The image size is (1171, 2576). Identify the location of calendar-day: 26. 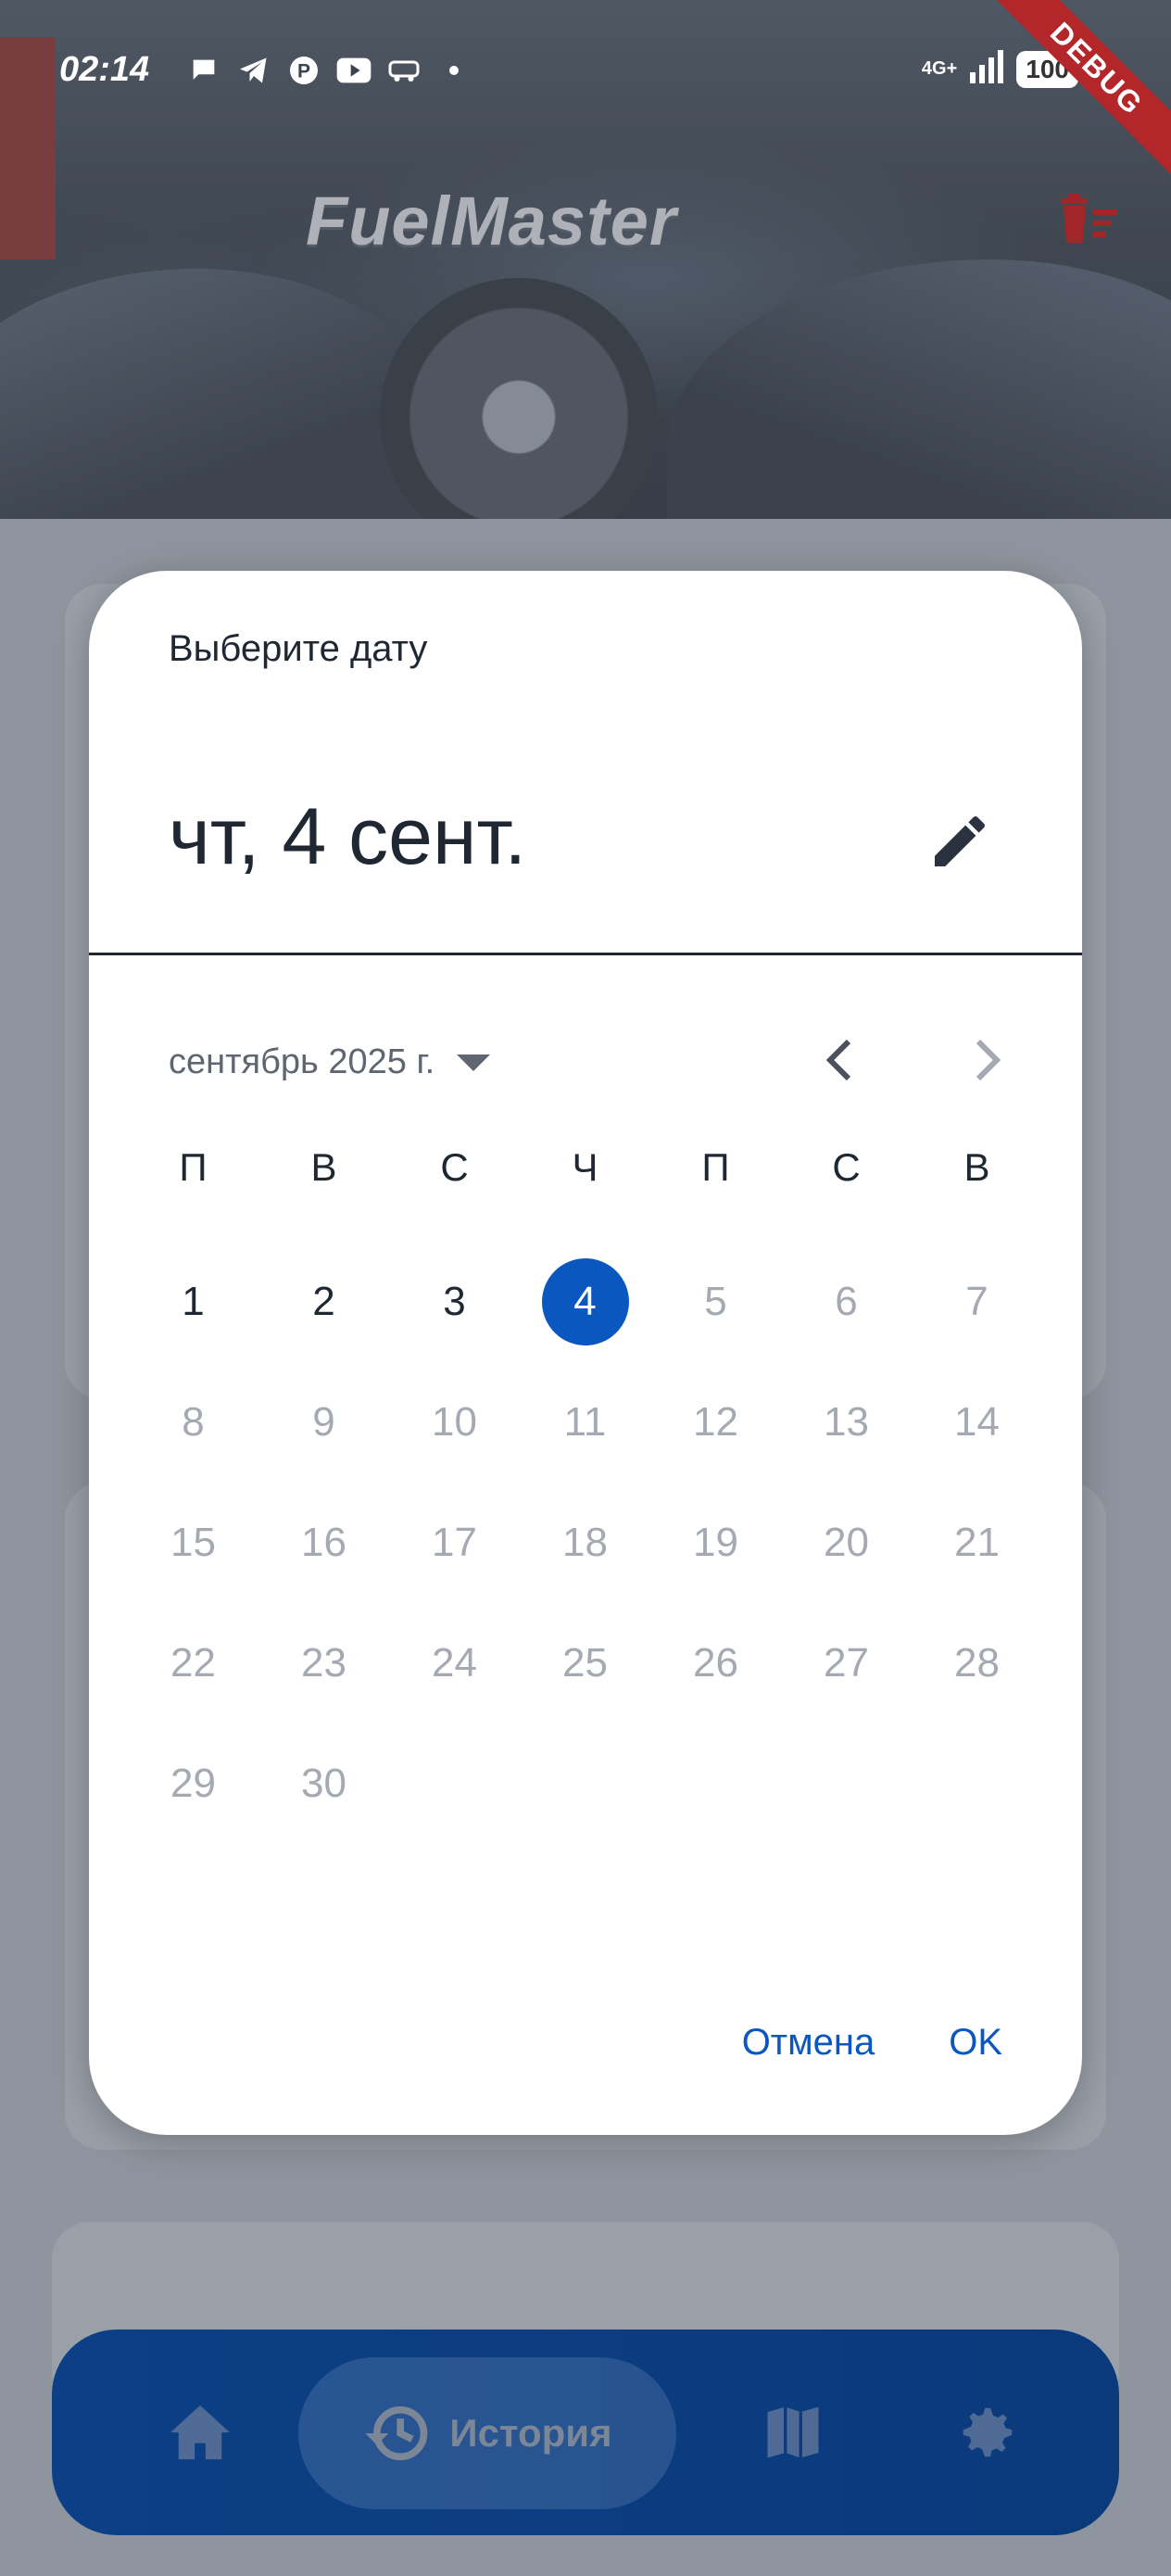
(715, 1680).